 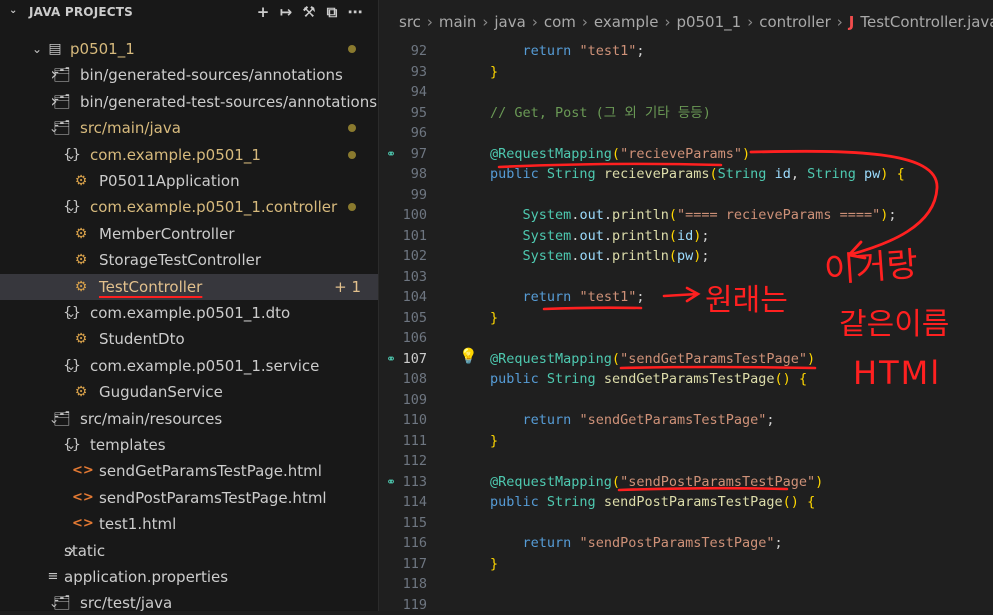 I want to click on code-line: 109, so click(x=686, y=400).